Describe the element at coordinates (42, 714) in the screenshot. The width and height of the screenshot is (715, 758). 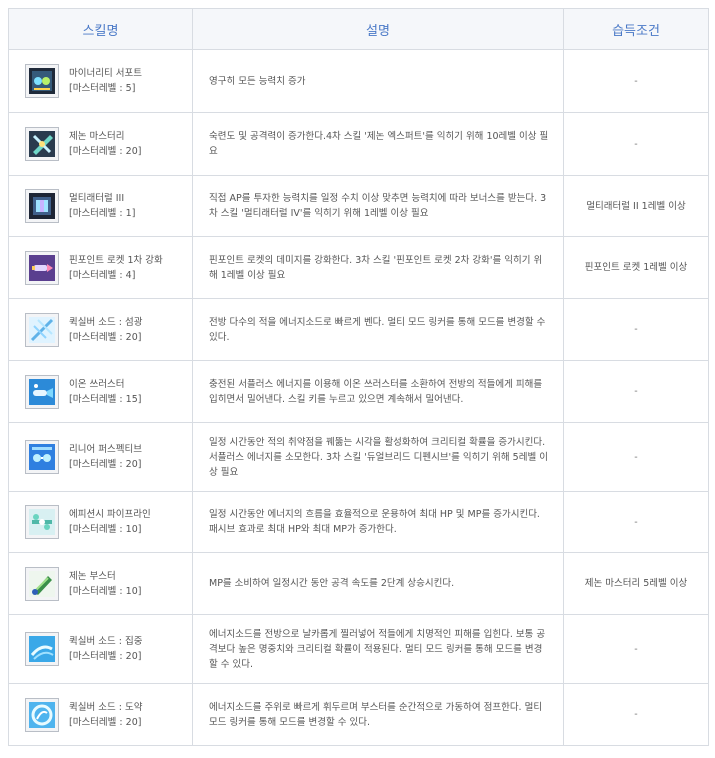
I see `quicksilver-sword-leap-icon` at that location.